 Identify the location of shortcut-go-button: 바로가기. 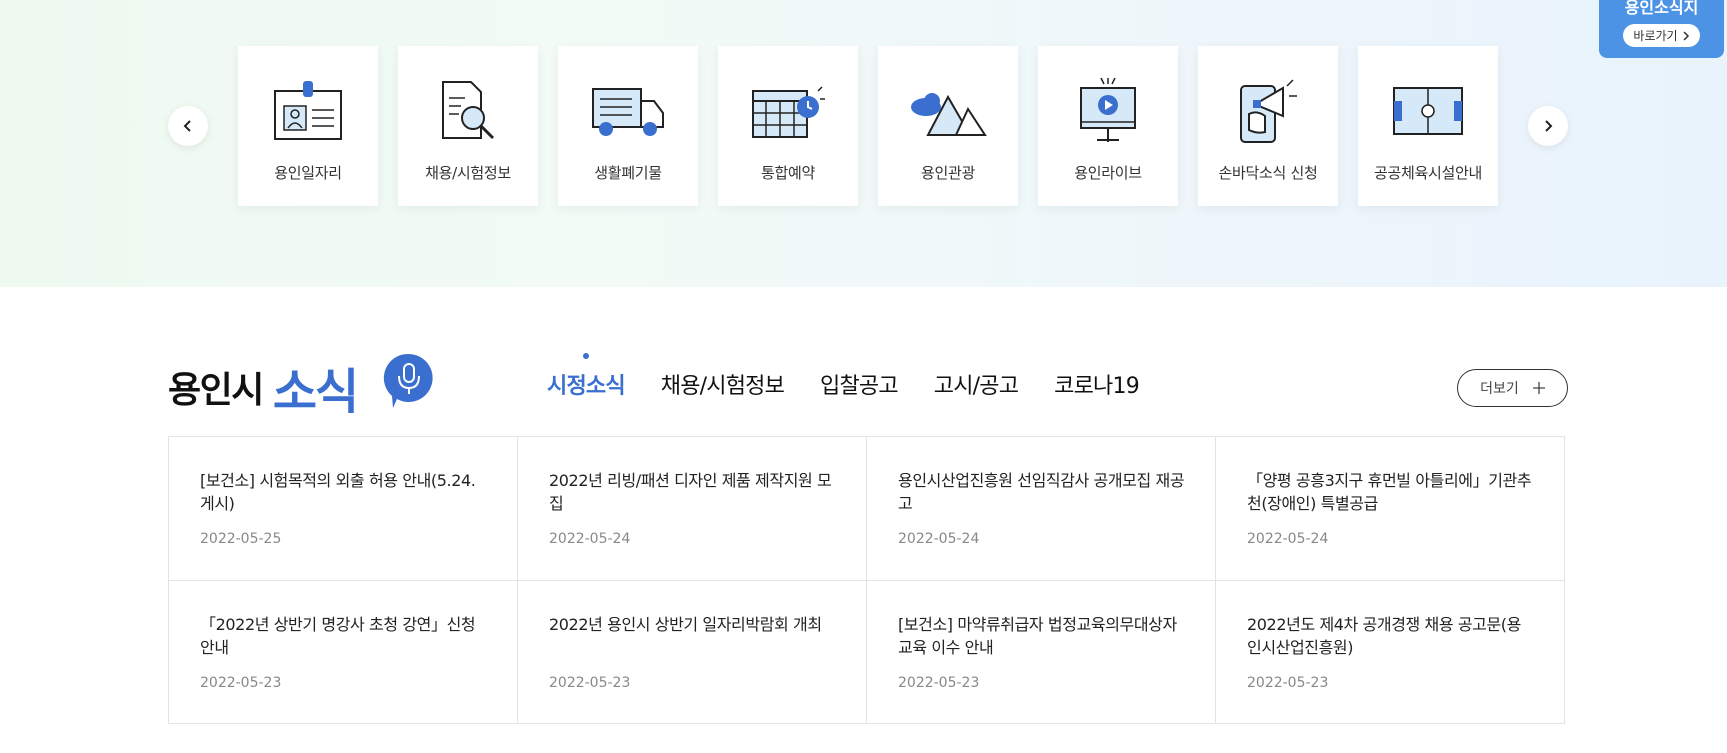
(1661, 35).